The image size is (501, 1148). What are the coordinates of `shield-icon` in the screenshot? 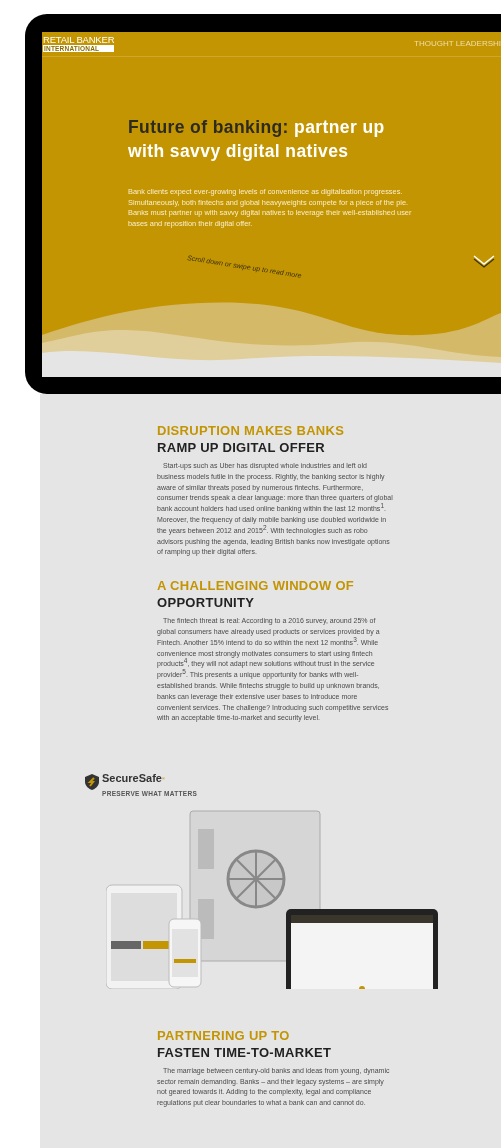 It's located at (92, 782).